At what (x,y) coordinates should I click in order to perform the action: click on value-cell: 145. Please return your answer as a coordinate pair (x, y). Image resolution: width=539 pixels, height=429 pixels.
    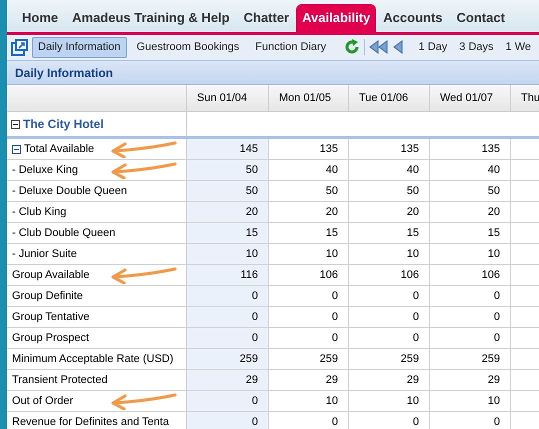
    Looking at the image, I should click on (228, 149).